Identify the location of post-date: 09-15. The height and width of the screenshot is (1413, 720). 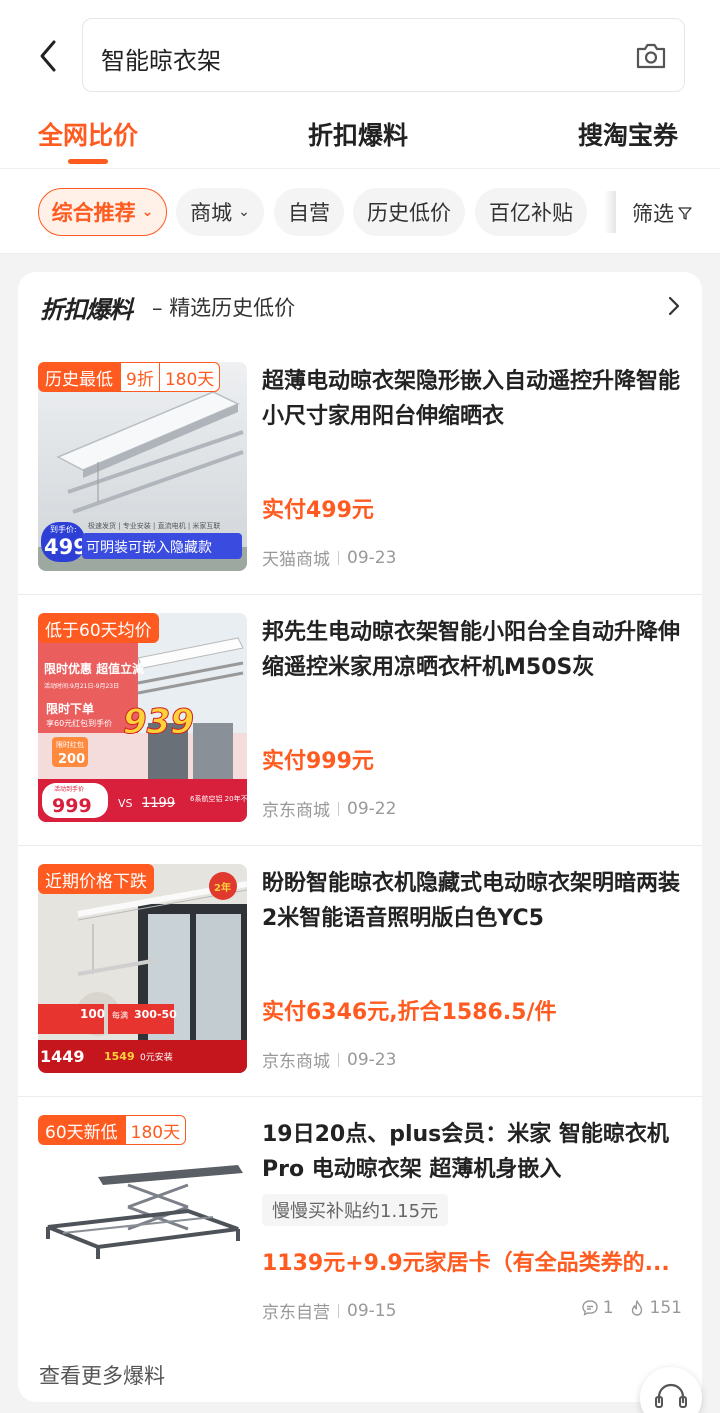
(372, 1310).